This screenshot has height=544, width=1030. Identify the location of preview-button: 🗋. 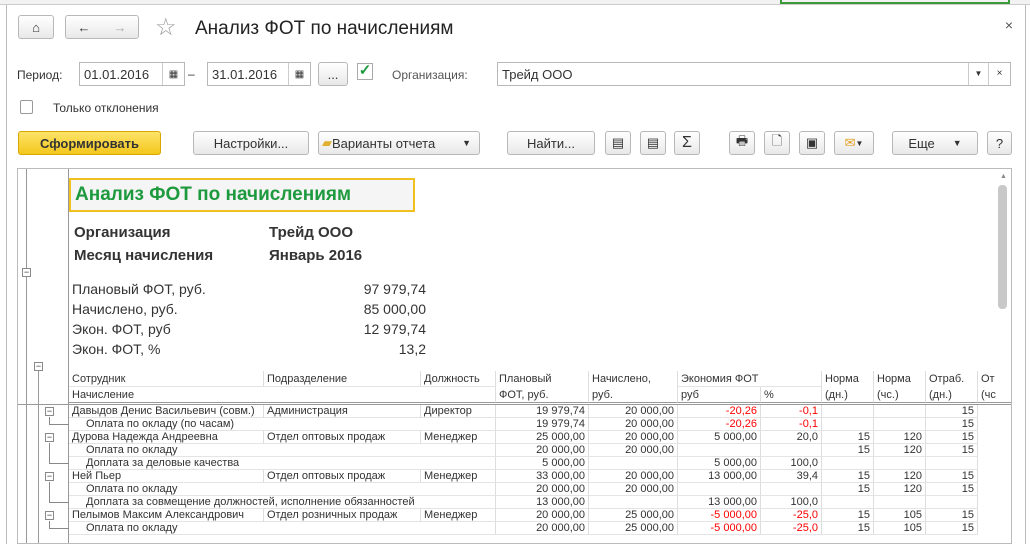
(777, 143).